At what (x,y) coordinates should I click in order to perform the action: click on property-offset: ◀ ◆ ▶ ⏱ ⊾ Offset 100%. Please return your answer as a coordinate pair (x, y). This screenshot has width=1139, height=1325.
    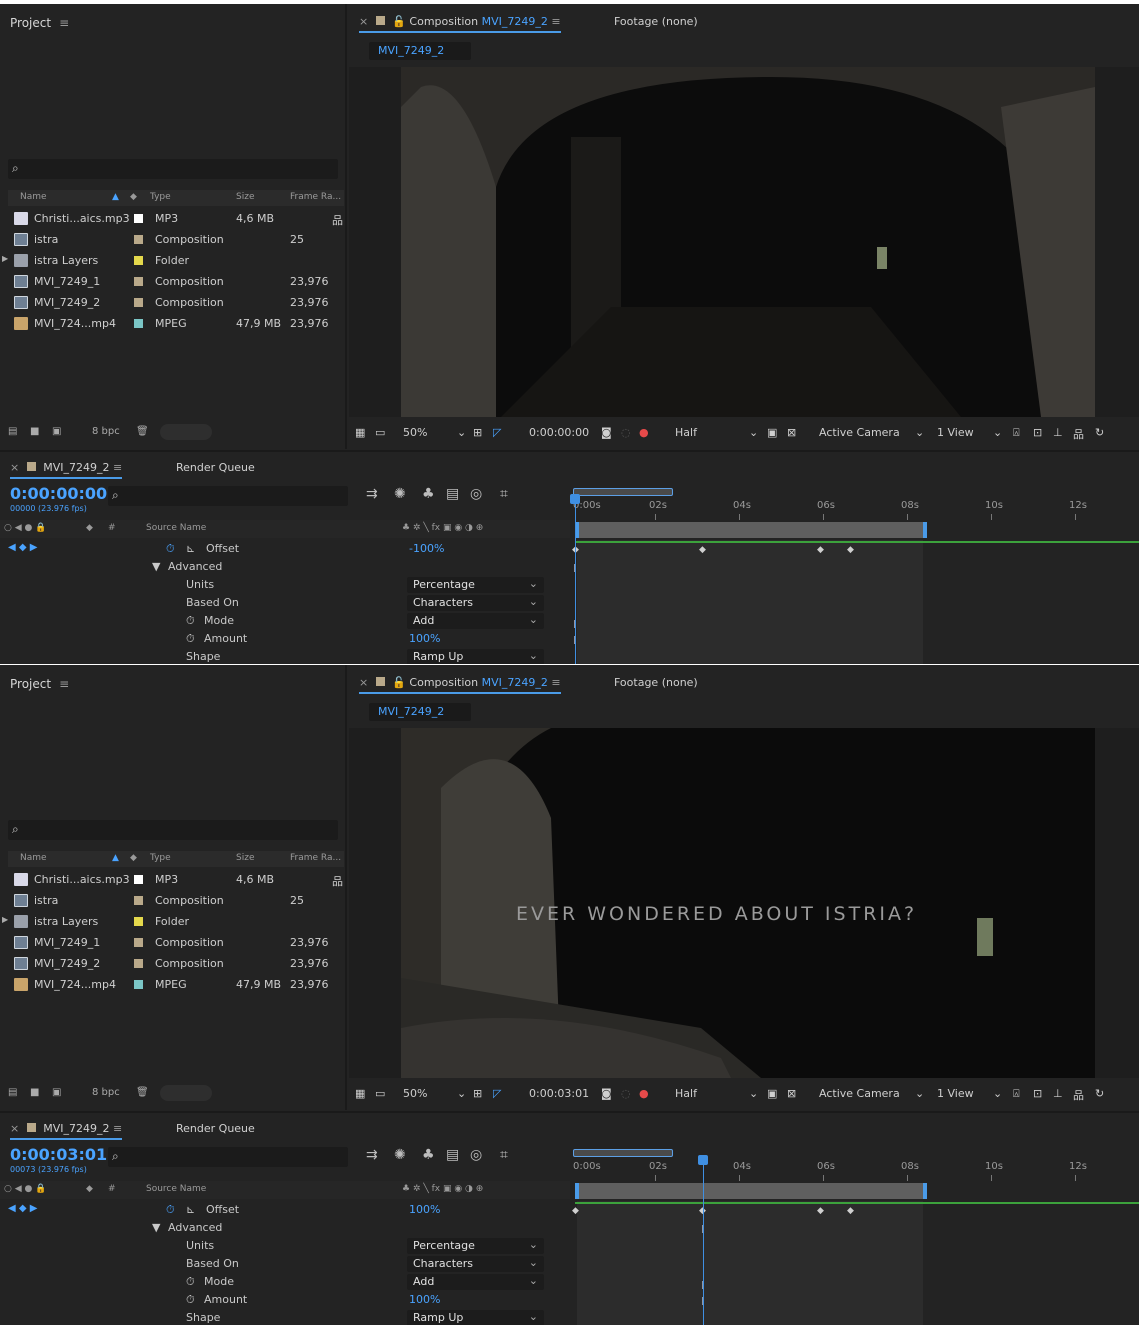
    Looking at the image, I should click on (285, 1210).